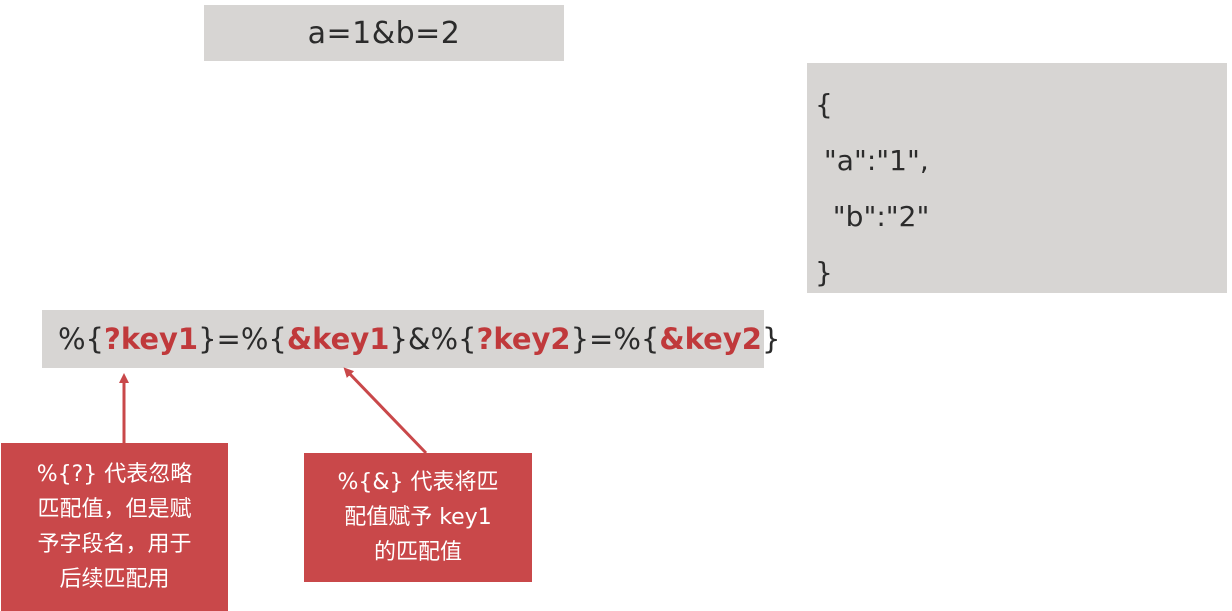  I want to click on query-string-box: a=1&b=2, so click(384, 33).